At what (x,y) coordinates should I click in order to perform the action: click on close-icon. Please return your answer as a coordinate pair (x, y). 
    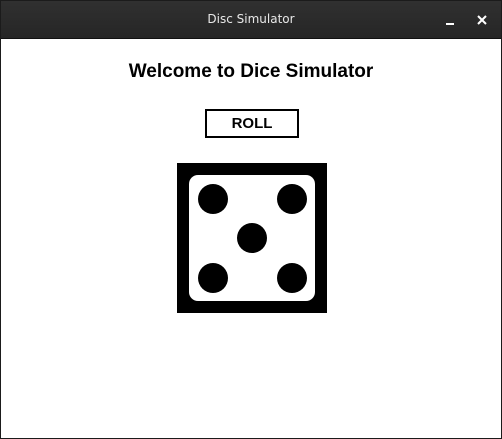
    Looking at the image, I should click on (482, 20).